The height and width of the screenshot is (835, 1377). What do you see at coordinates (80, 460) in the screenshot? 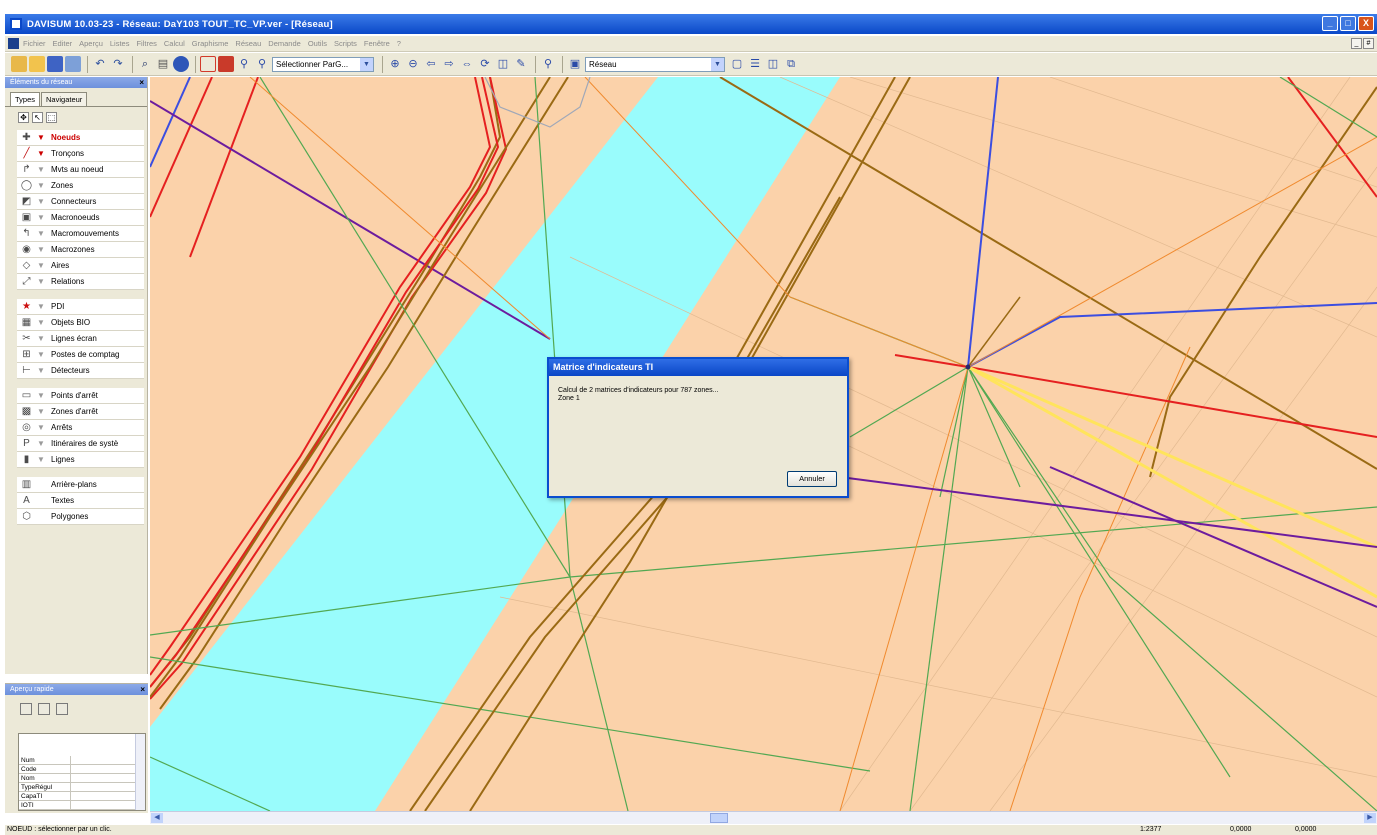
I see `type-item: ▮ ▼ Lignes` at bounding box center [80, 460].